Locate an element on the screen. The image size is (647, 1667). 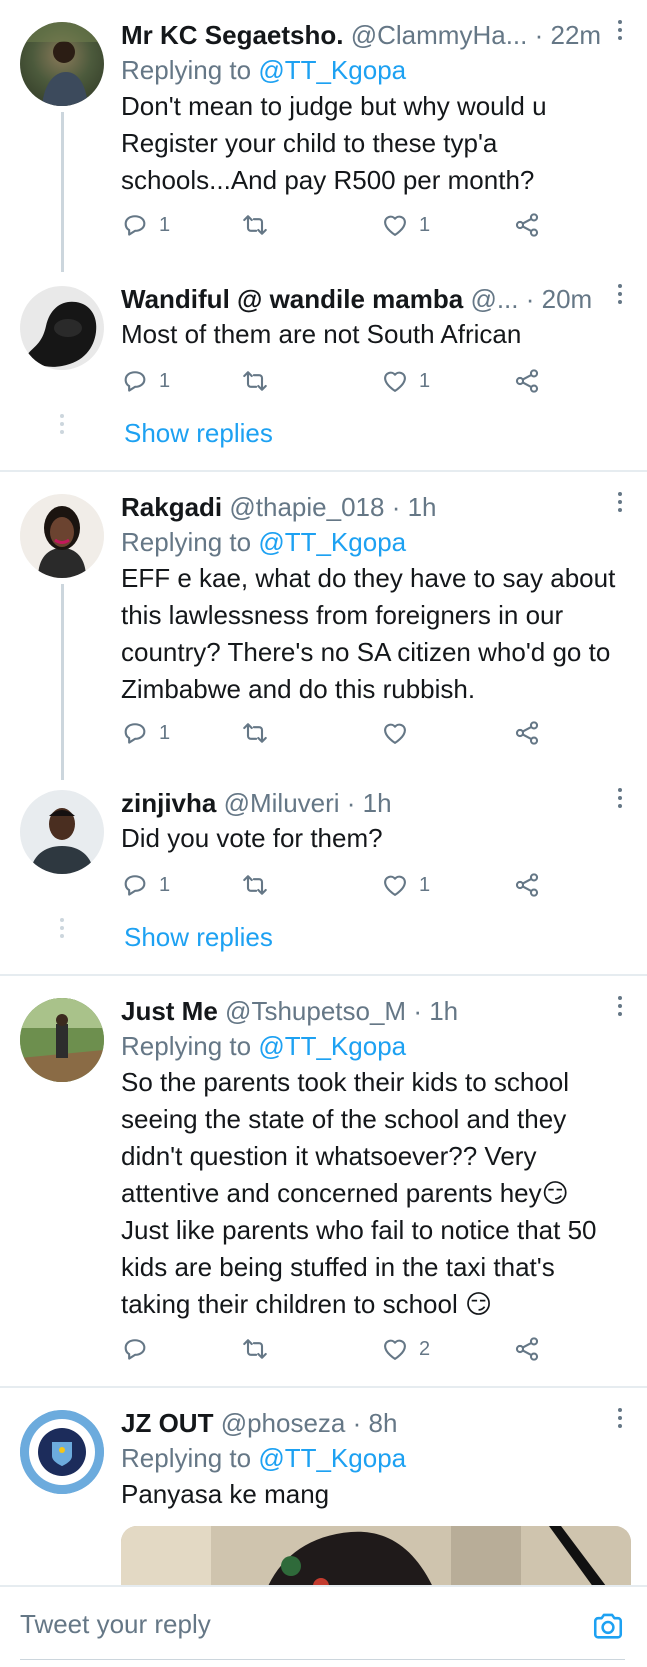
tweet-reply-input: Tweet your reply is located at coordinates (115, 1624).